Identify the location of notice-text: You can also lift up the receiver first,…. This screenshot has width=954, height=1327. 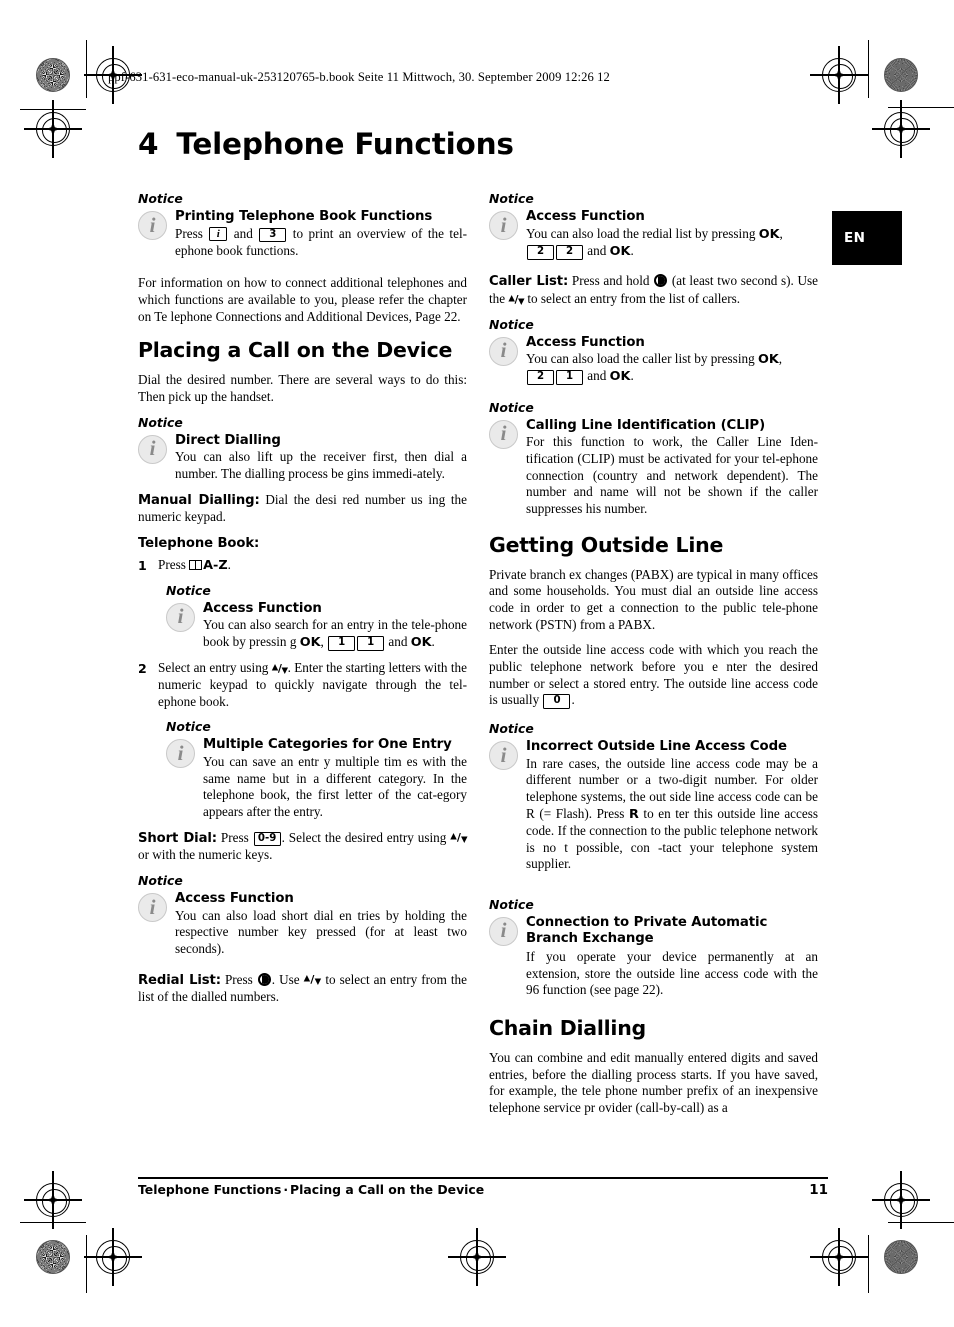
(321, 465).